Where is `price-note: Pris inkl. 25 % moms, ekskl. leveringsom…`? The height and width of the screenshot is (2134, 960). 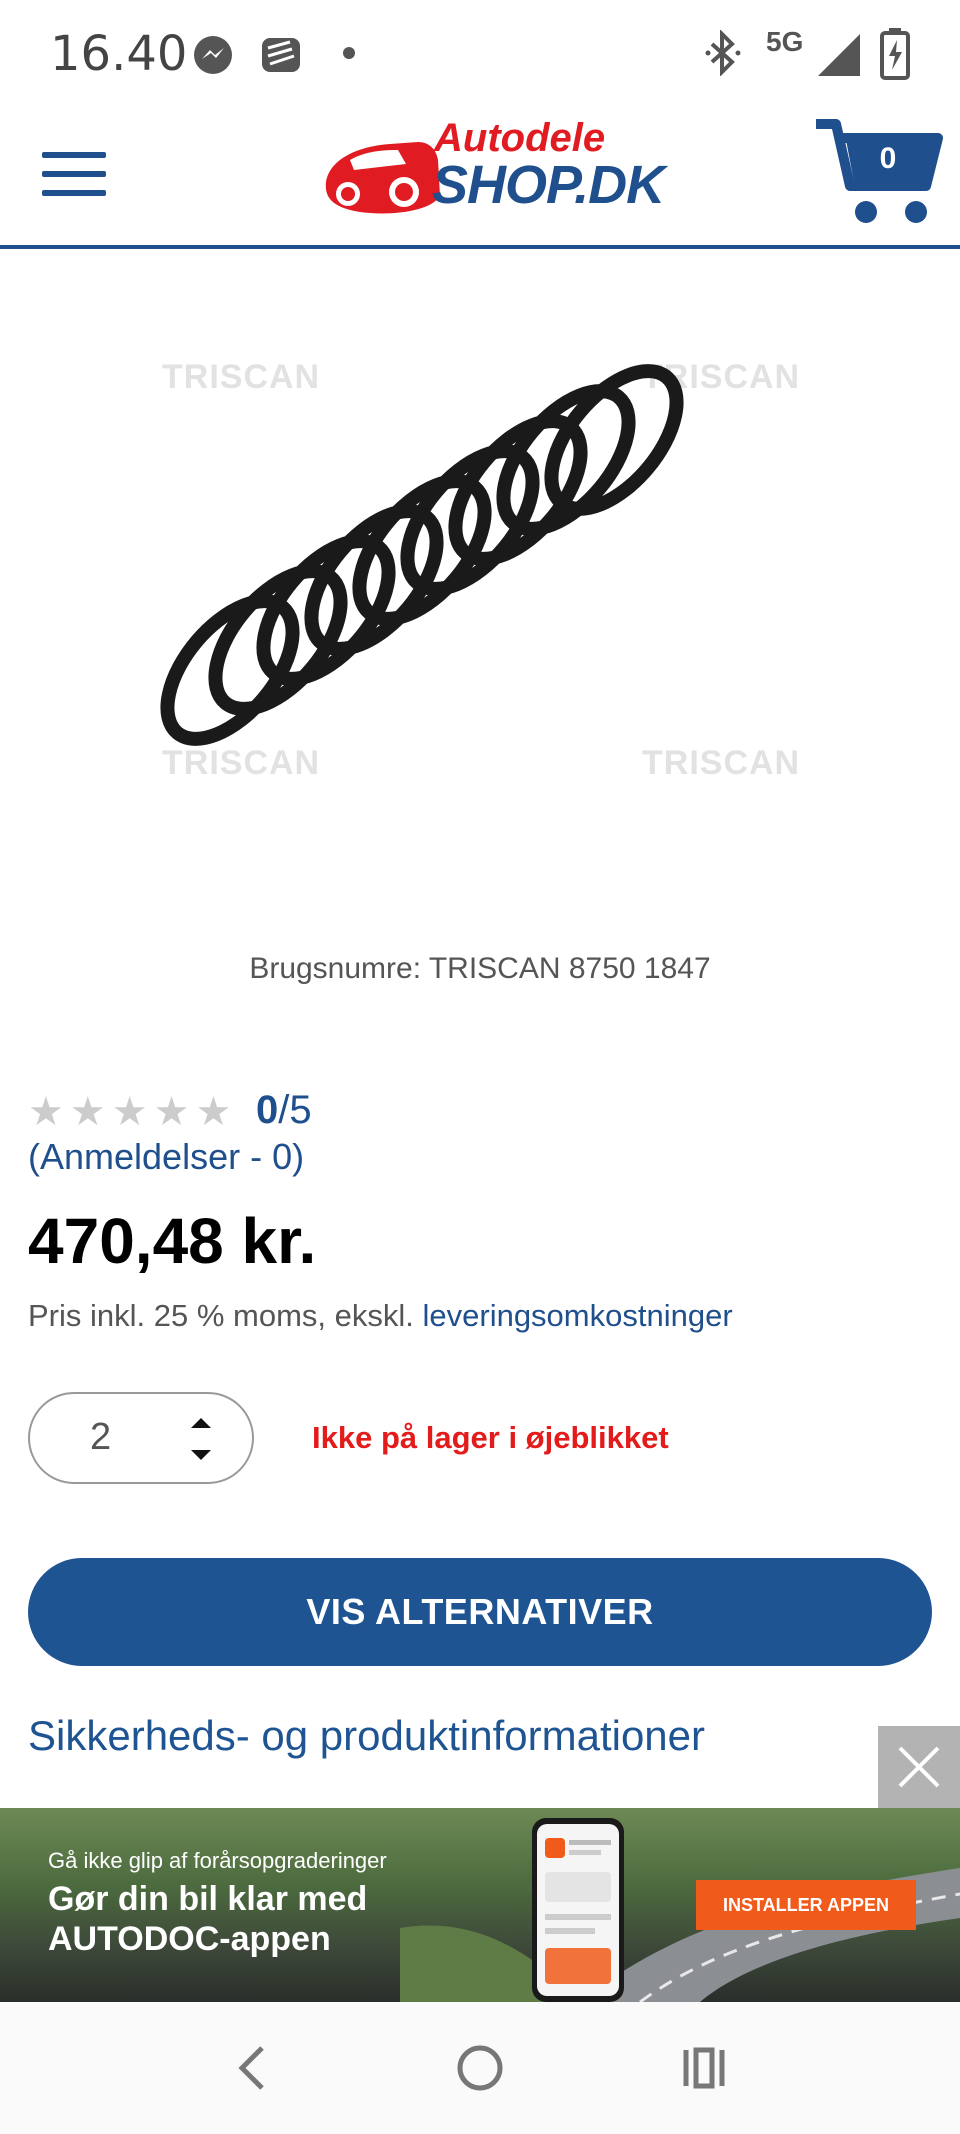
price-note: Pris inkl. 25 % moms, ekskl. leveringsom… is located at coordinates (380, 1316).